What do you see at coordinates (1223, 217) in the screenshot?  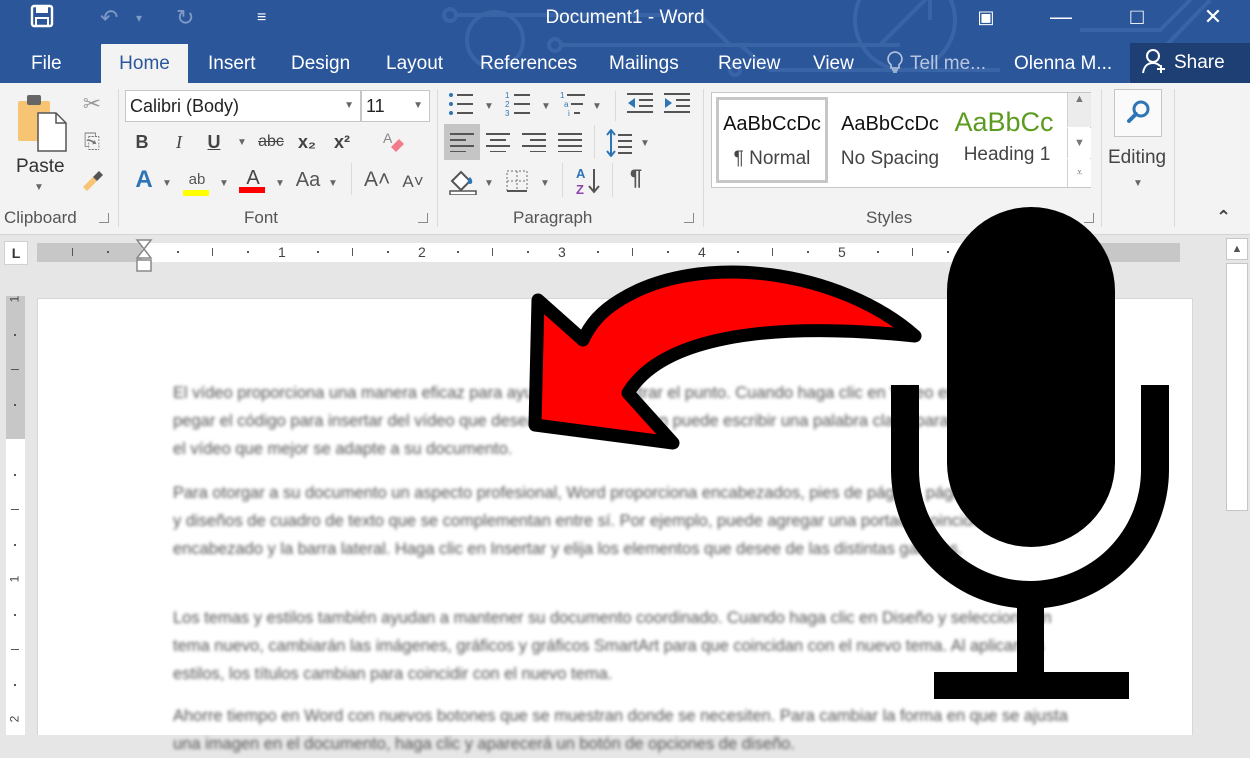 I see `collapse-ribbon-icon: ⌃` at bounding box center [1223, 217].